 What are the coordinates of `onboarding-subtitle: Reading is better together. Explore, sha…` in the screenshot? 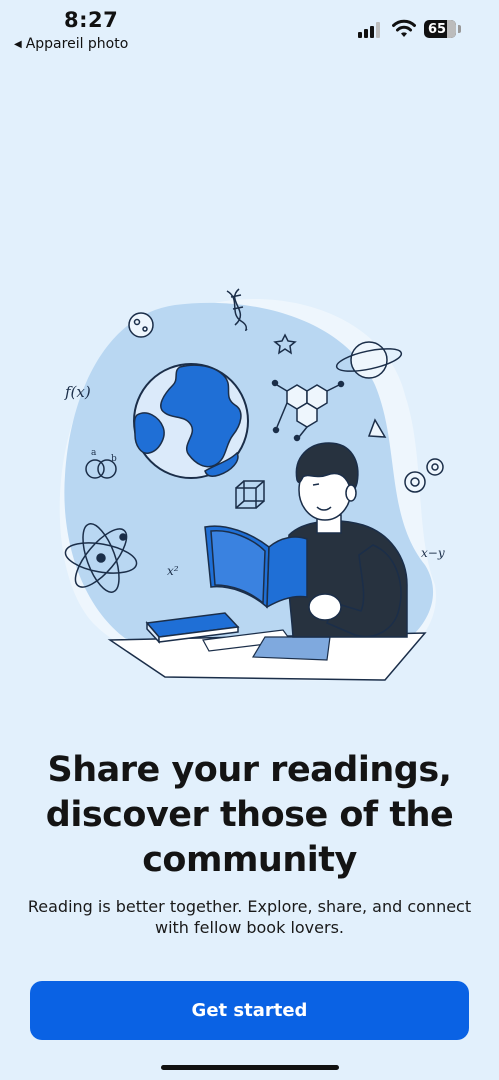 It's located at (249, 917).